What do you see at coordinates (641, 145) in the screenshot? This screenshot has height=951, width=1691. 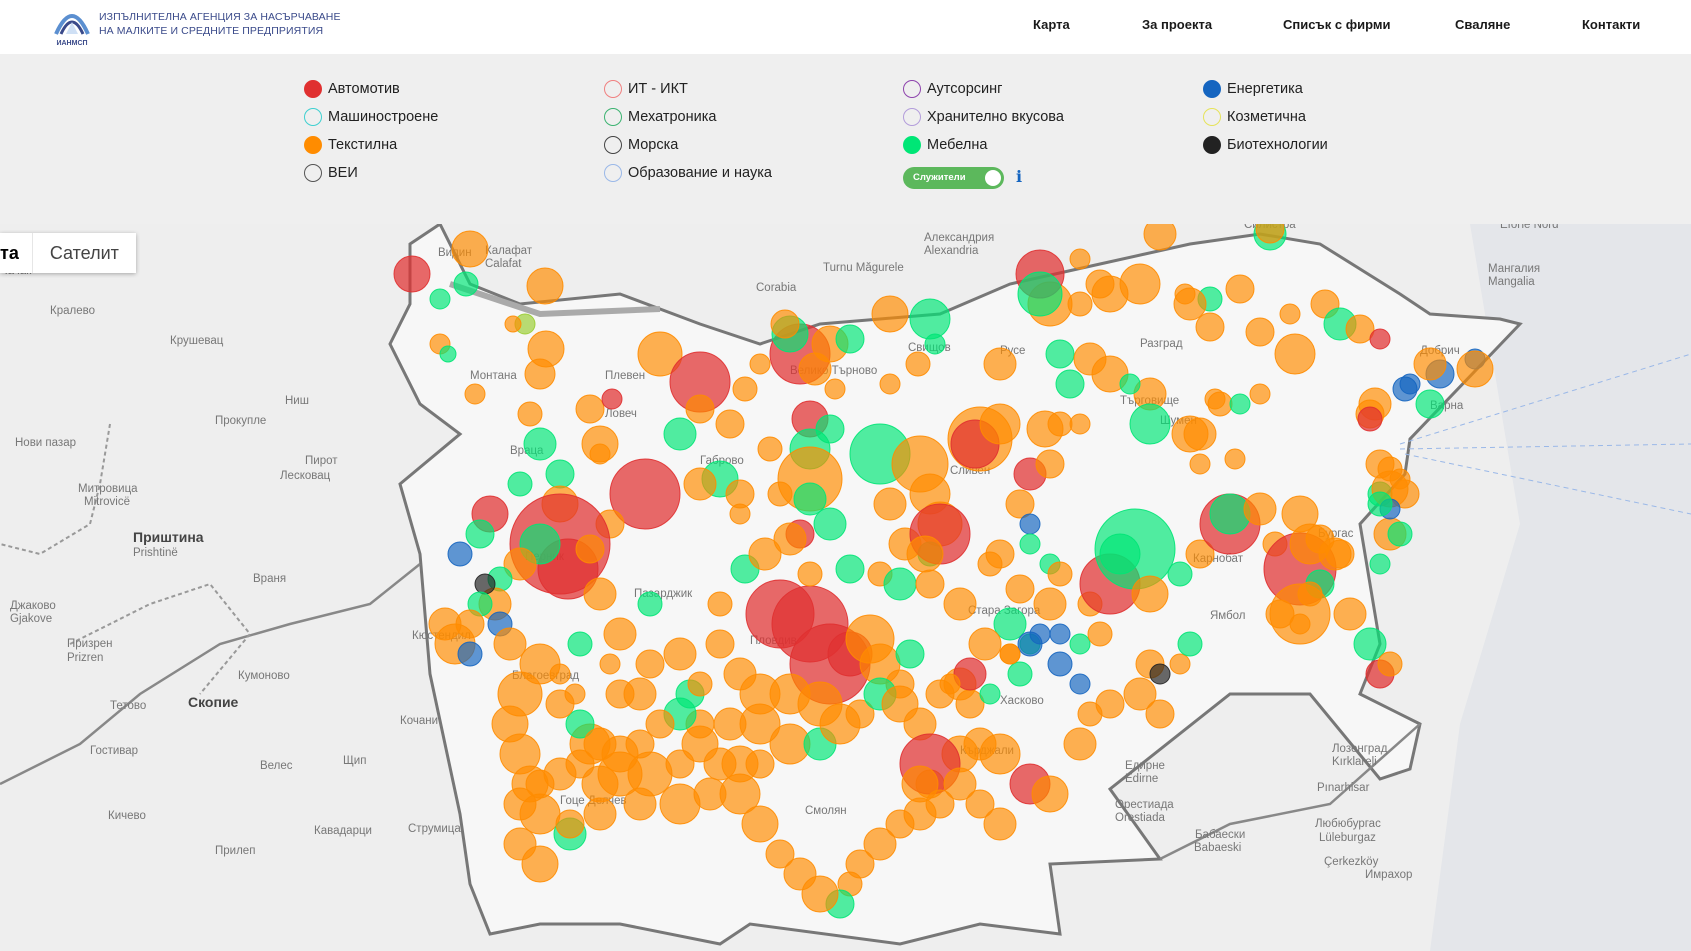 I see `filter-marine: Морска` at bounding box center [641, 145].